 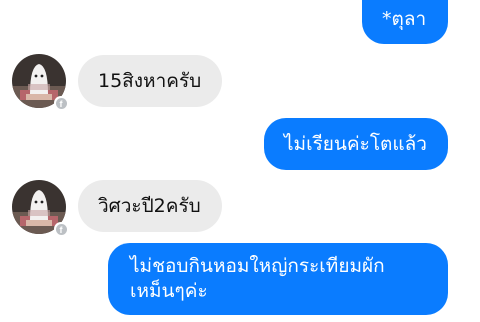 I want to click on message-text: 15สิงหาครับ, so click(x=150, y=81).